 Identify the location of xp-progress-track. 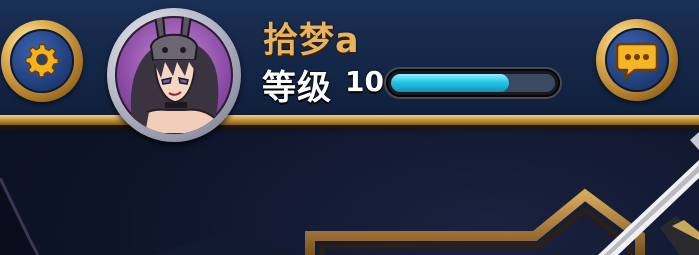
(473, 83).